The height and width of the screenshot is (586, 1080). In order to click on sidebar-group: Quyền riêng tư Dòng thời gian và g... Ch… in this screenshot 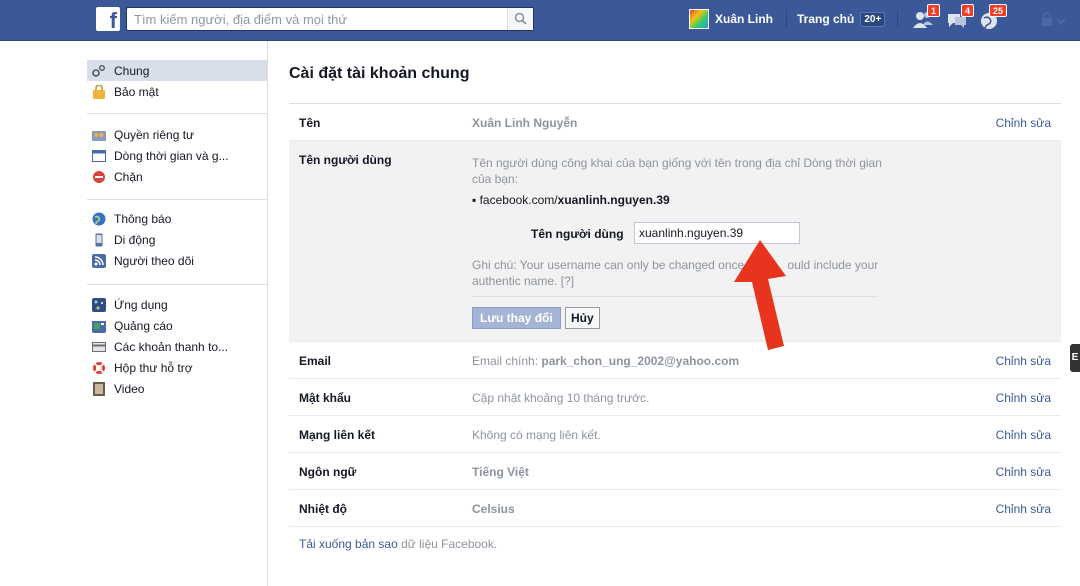, I will do `click(177, 155)`.